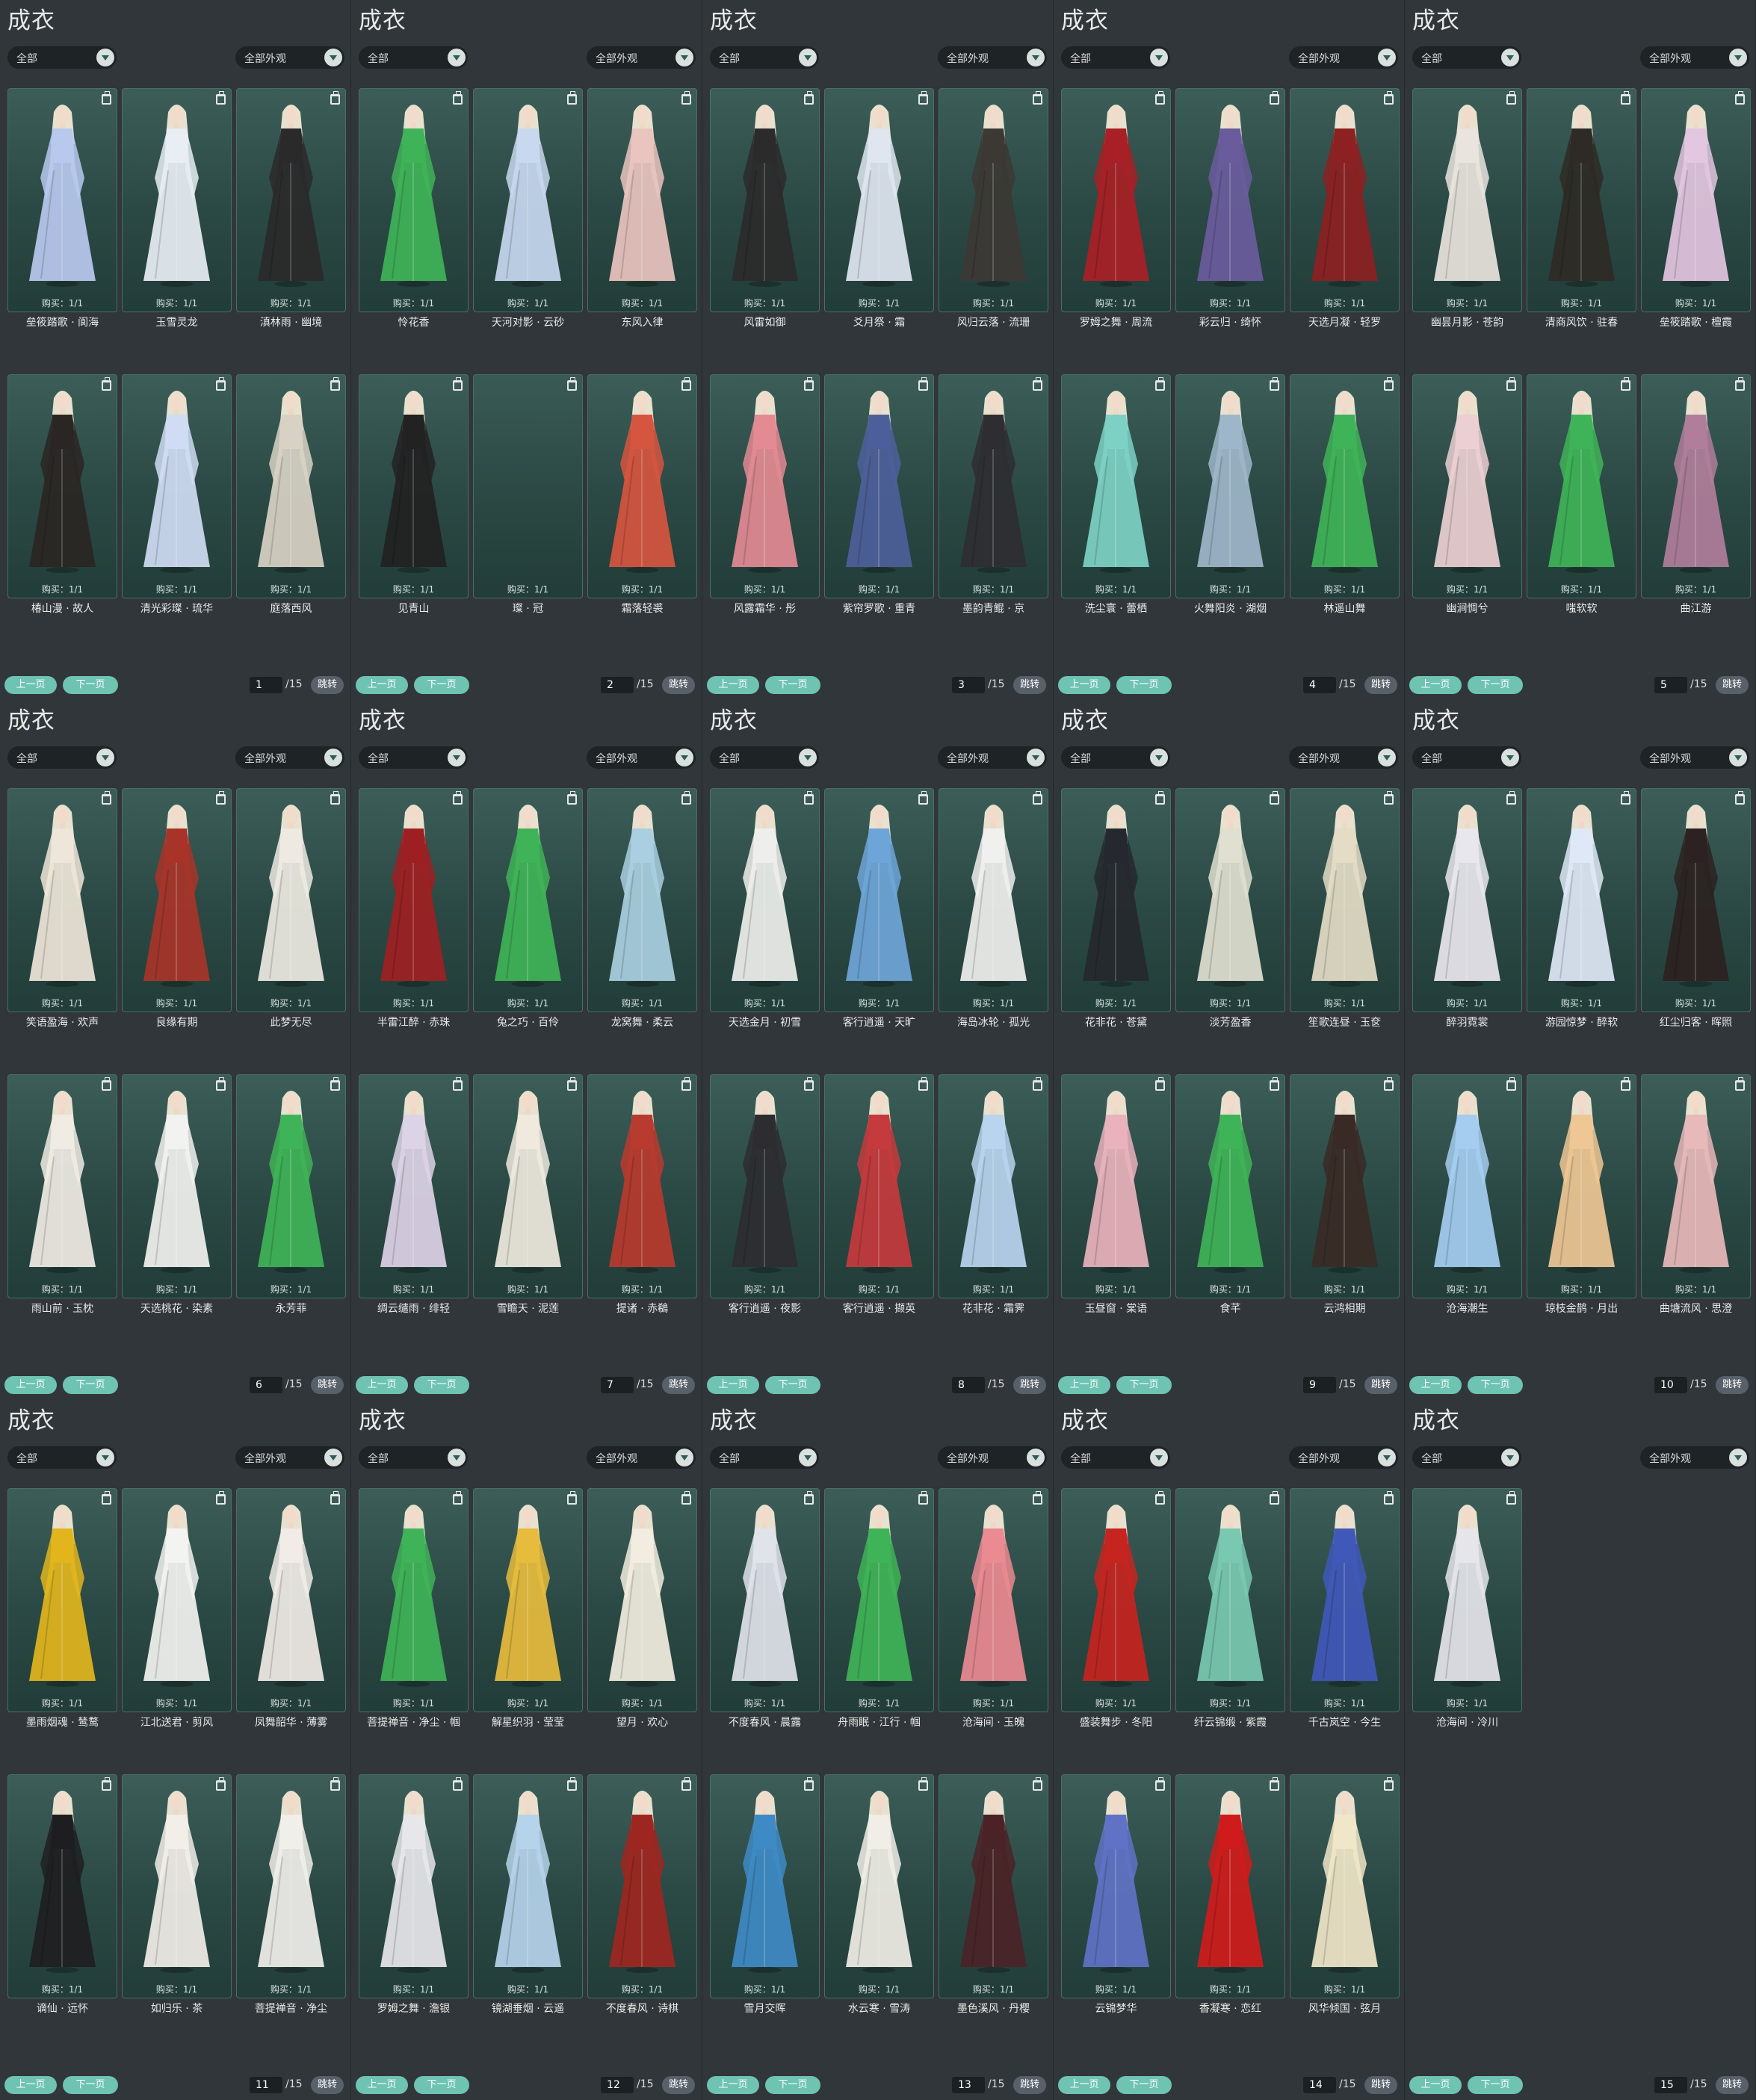 This screenshot has width=1756, height=2100. Describe the element at coordinates (617, 2085) in the screenshot. I see `page-number-input: 12` at that location.